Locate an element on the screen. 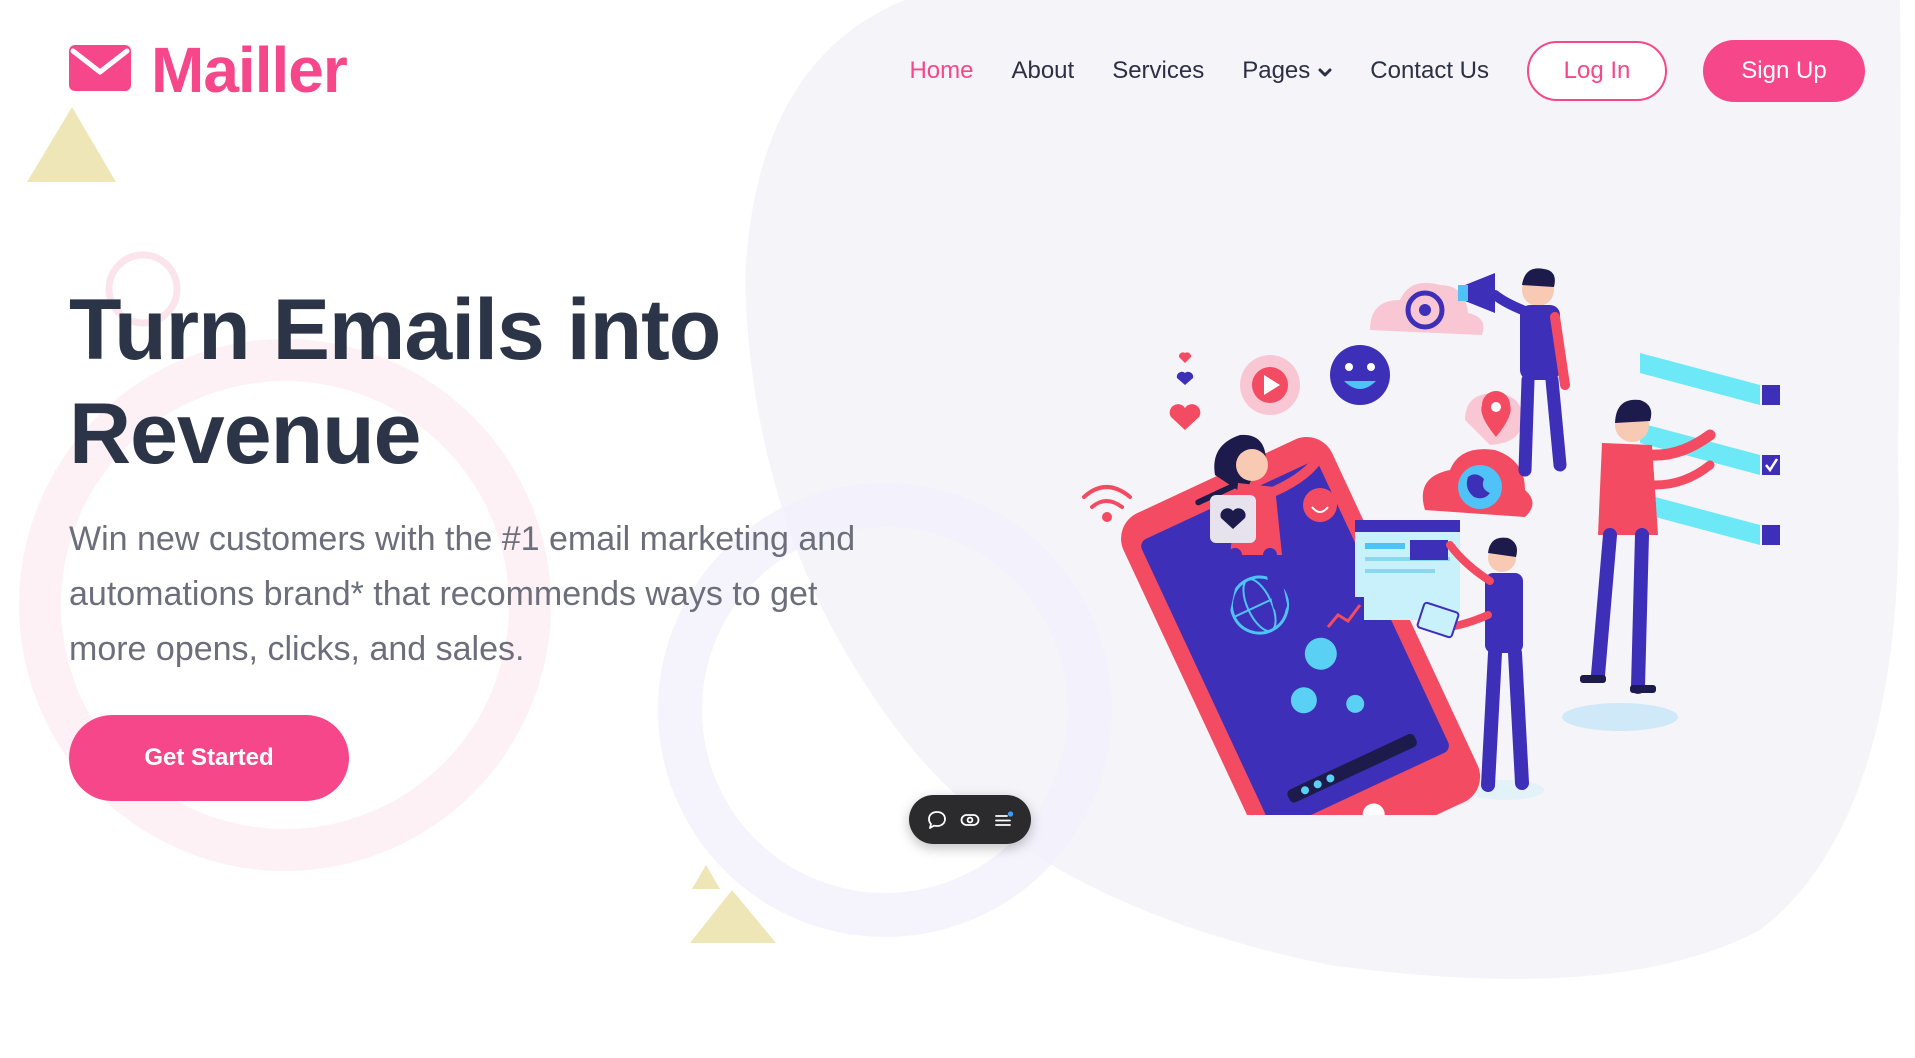 This screenshot has width=1915, height=1058. location-pin-icon is located at coordinates (1494, 418).